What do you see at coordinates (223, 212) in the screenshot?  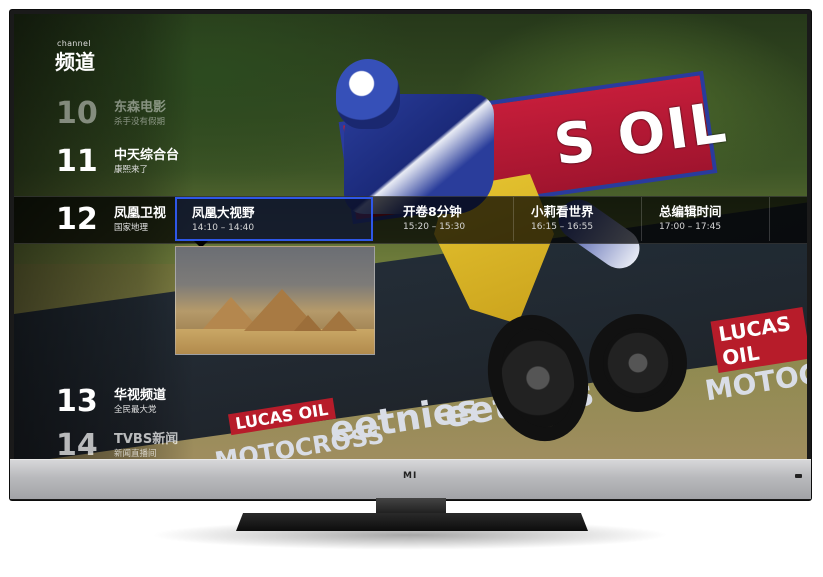 I see `program-title: 凤凰大视野` at bounding box center [223, 212].